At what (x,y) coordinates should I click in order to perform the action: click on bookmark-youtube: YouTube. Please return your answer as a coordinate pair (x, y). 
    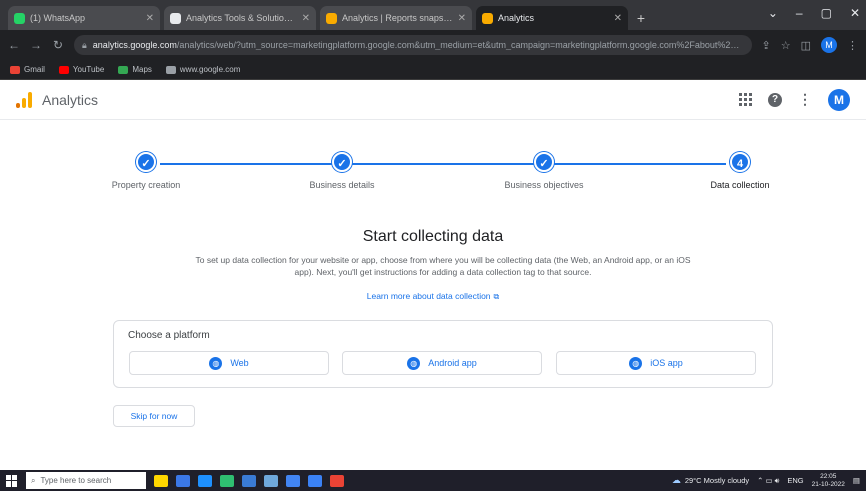
    Looking at the image, I should click on (81, 69).